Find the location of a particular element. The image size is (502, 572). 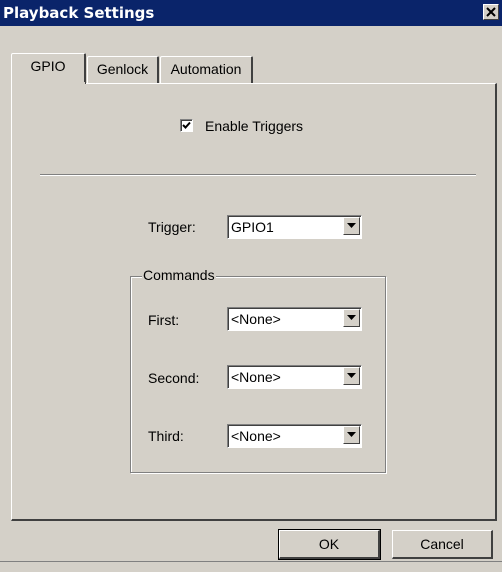

tab-genlock: Genlock is located at coordinates (123, 69).